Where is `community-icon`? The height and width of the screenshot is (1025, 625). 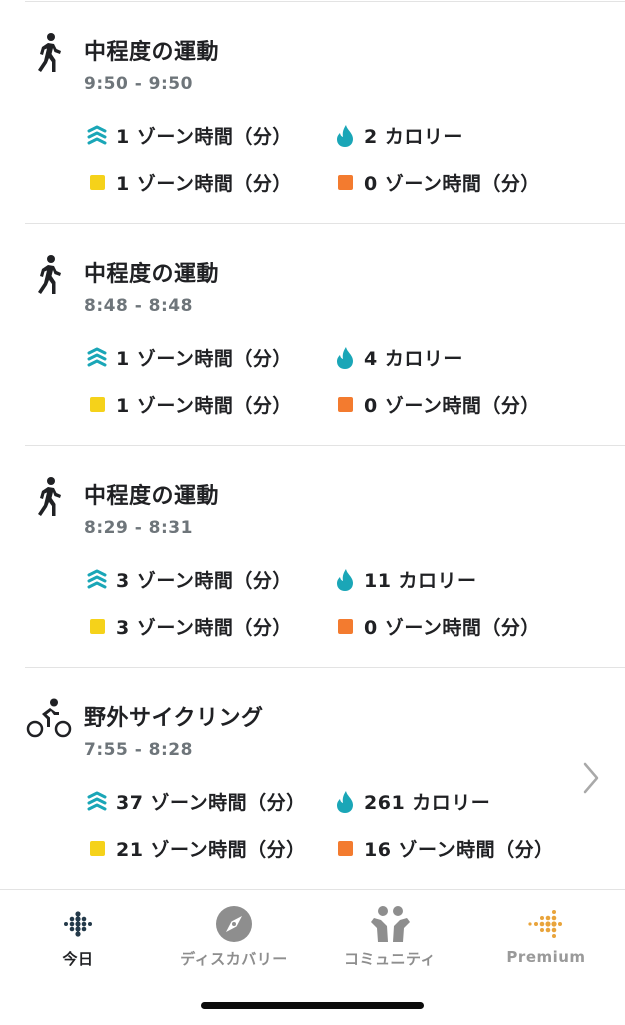 community-icon is located at coordinates (390, 924).